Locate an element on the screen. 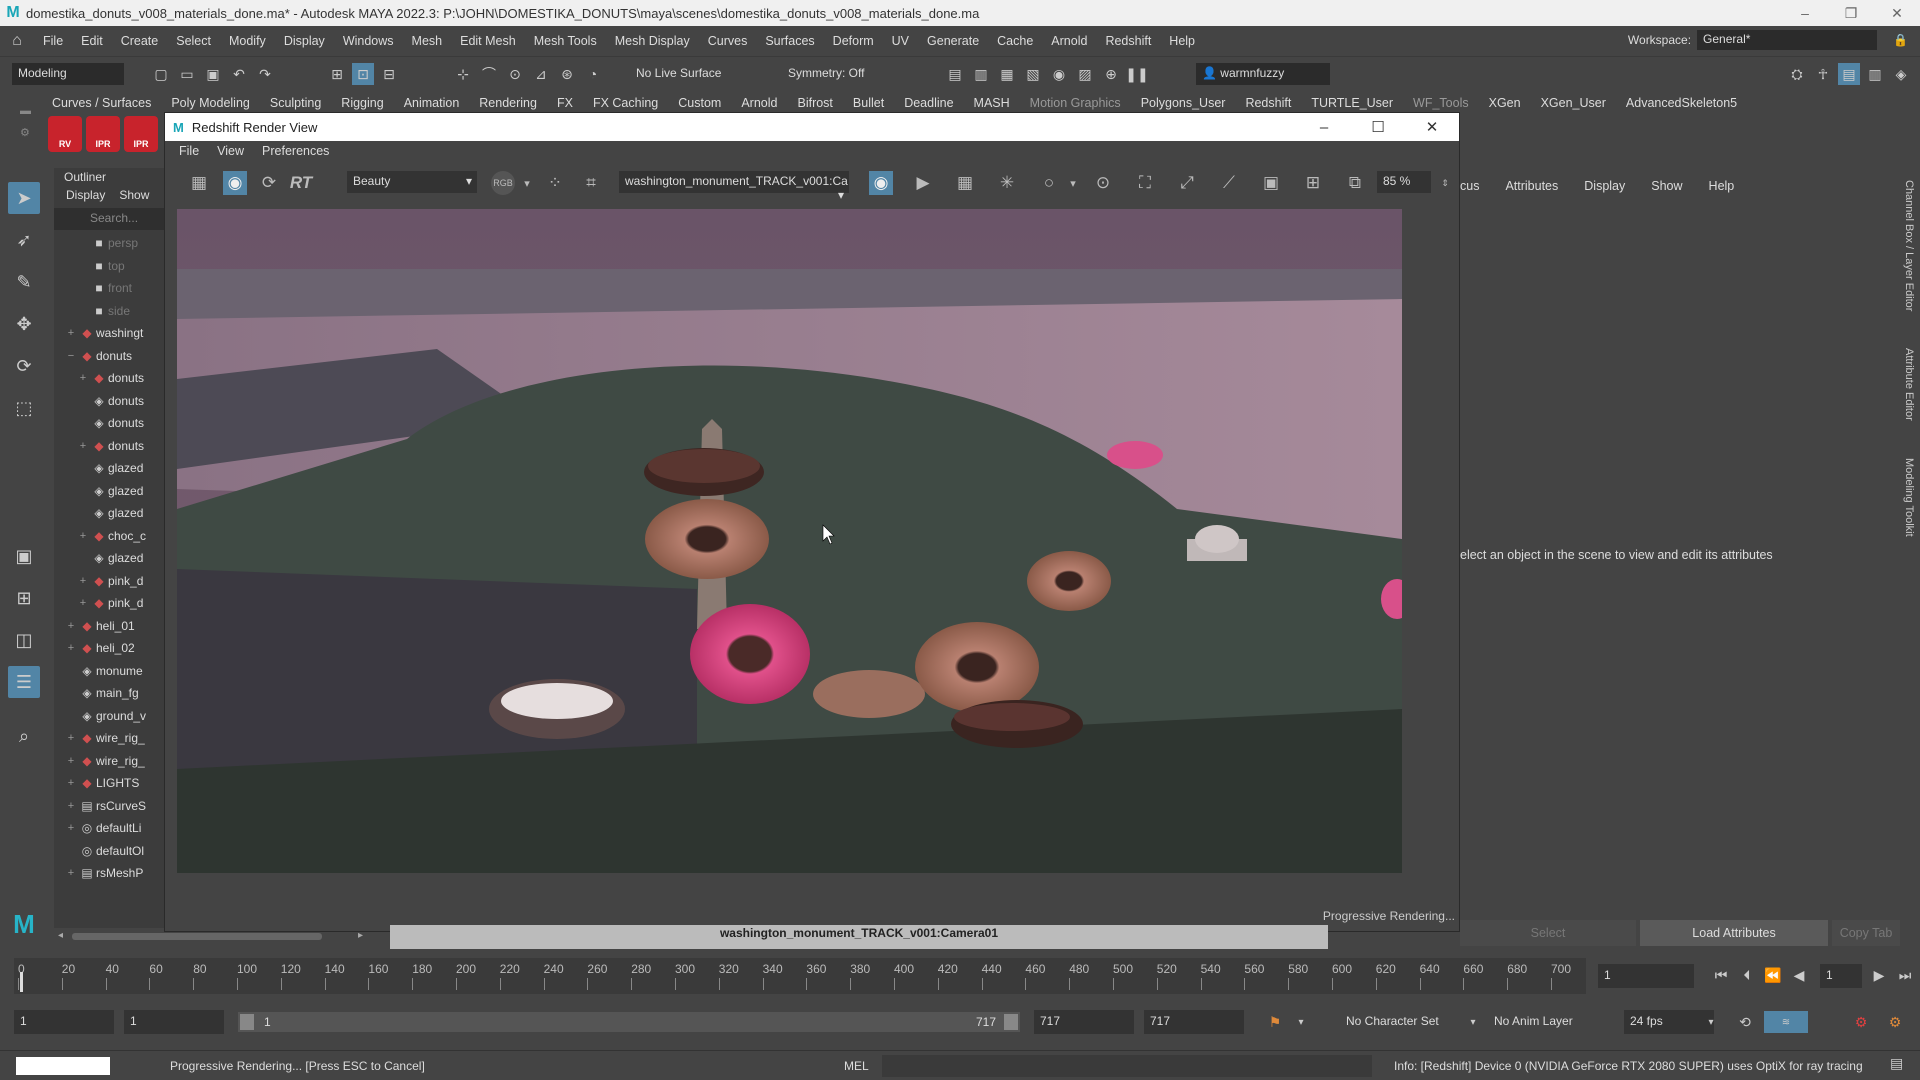  menu-display: Display is located at coordinates (304, 41).